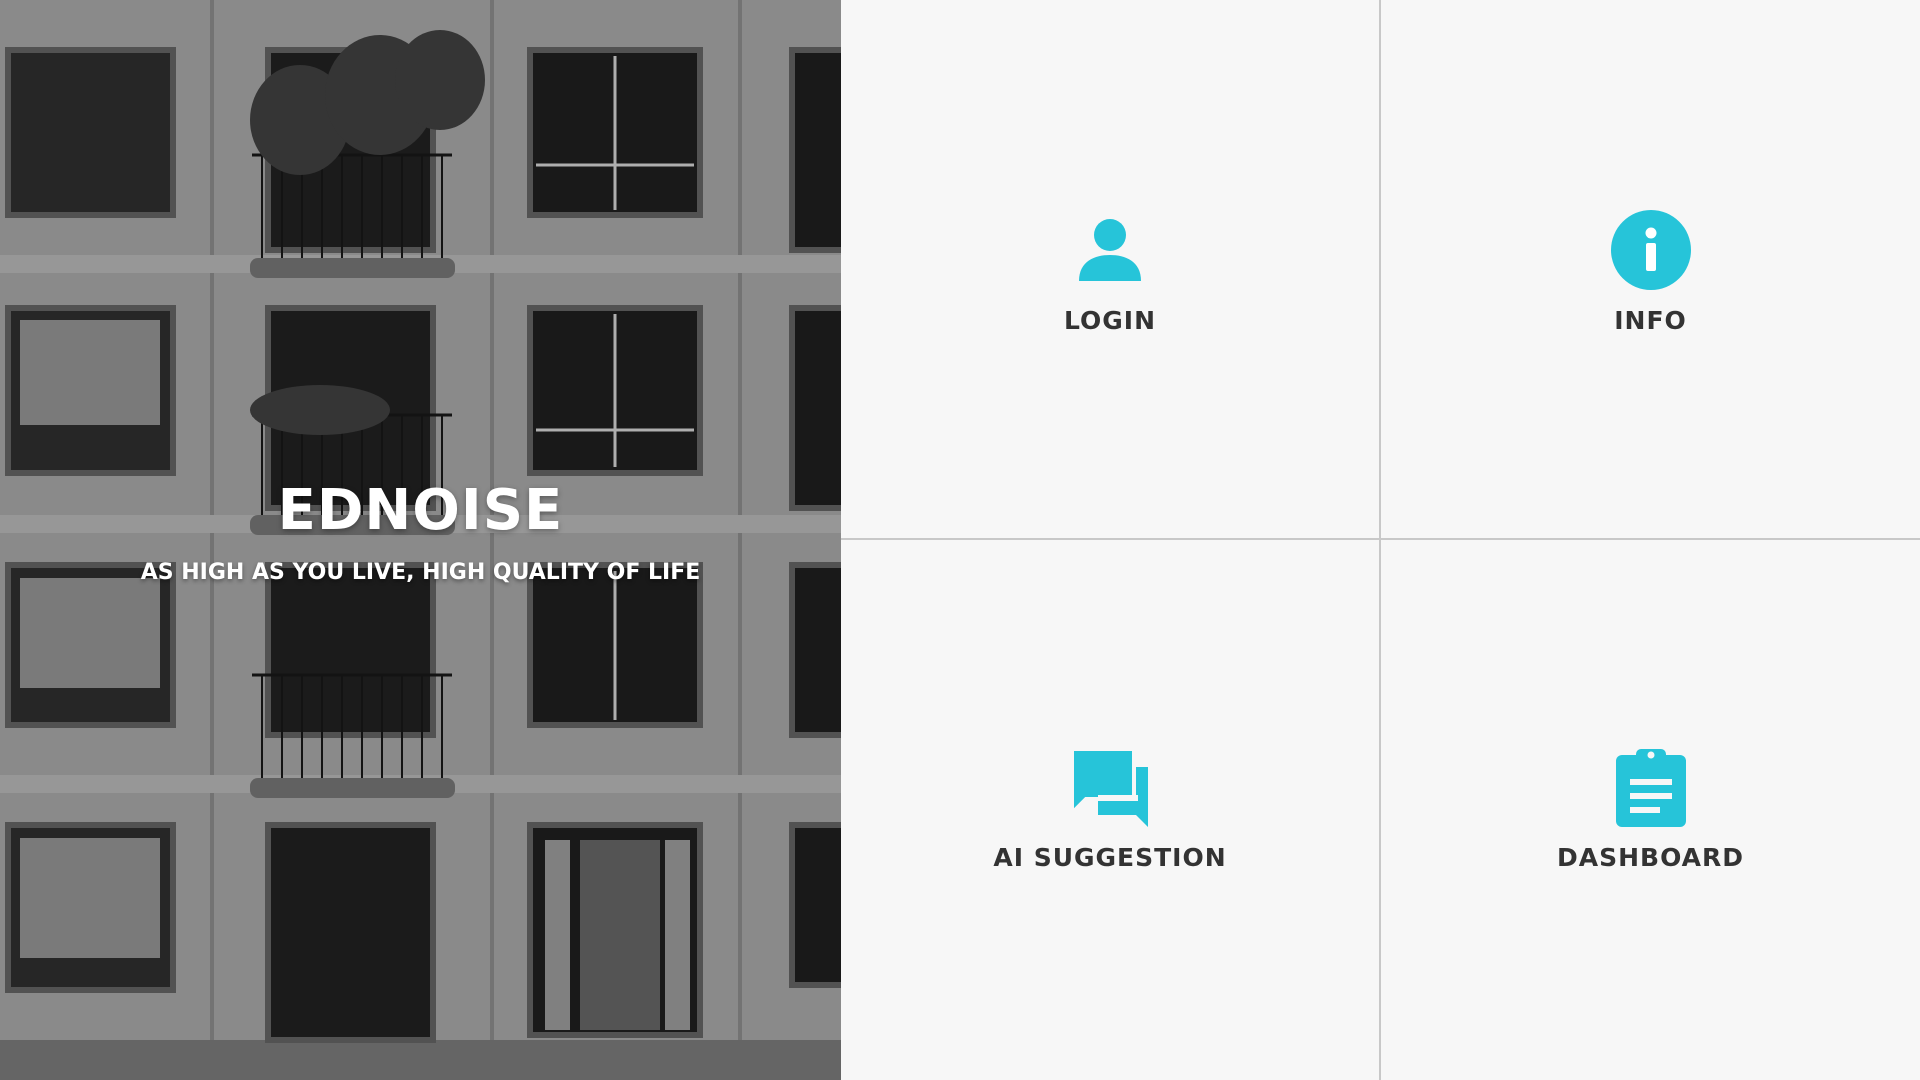 Image resolution: width=1920 pixels, height=1080 pixels. Describe the element at coordinates (1110, 250) in the screenshot. I see `person-icon` at that location.